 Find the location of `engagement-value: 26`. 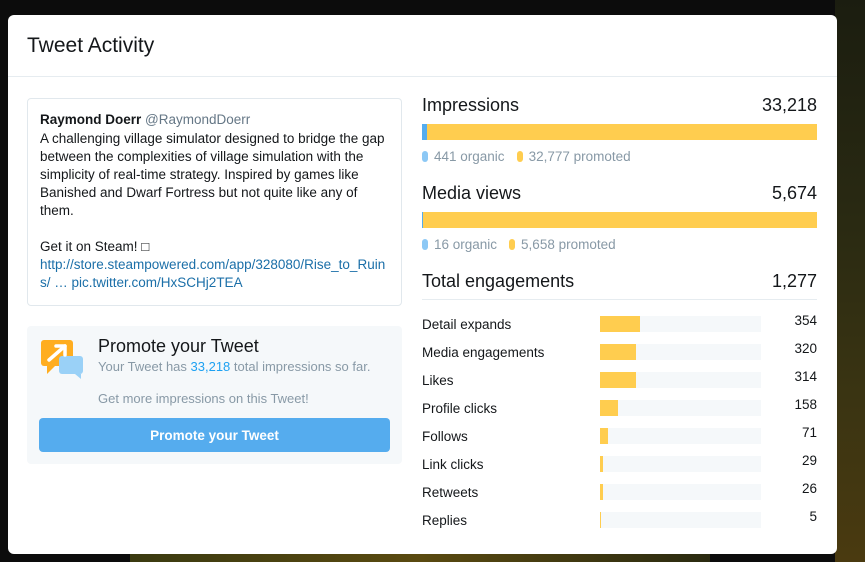

engagement-value: 26 is located at coordinates (809, 488).